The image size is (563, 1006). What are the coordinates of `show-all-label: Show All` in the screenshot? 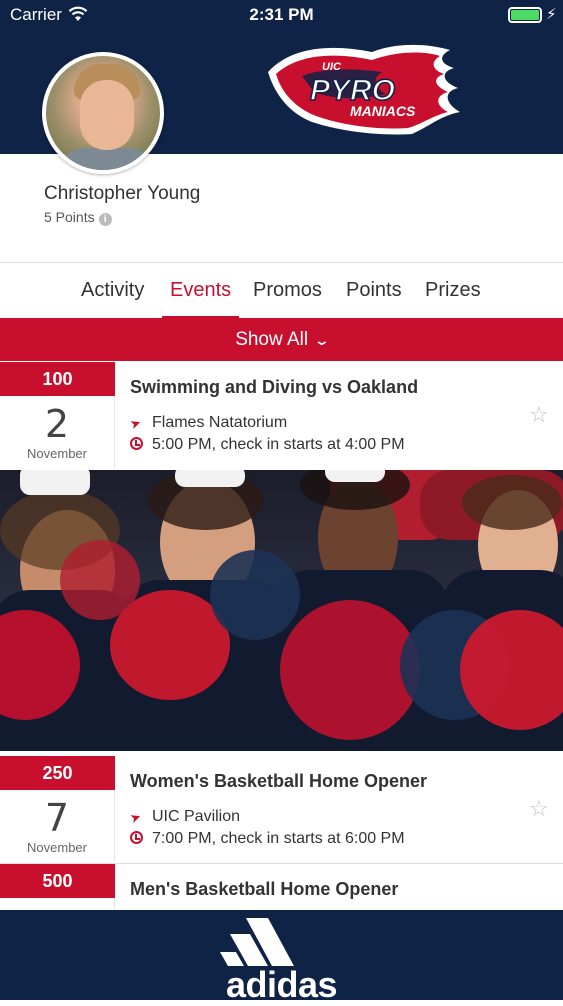 It's located at (272, 339).